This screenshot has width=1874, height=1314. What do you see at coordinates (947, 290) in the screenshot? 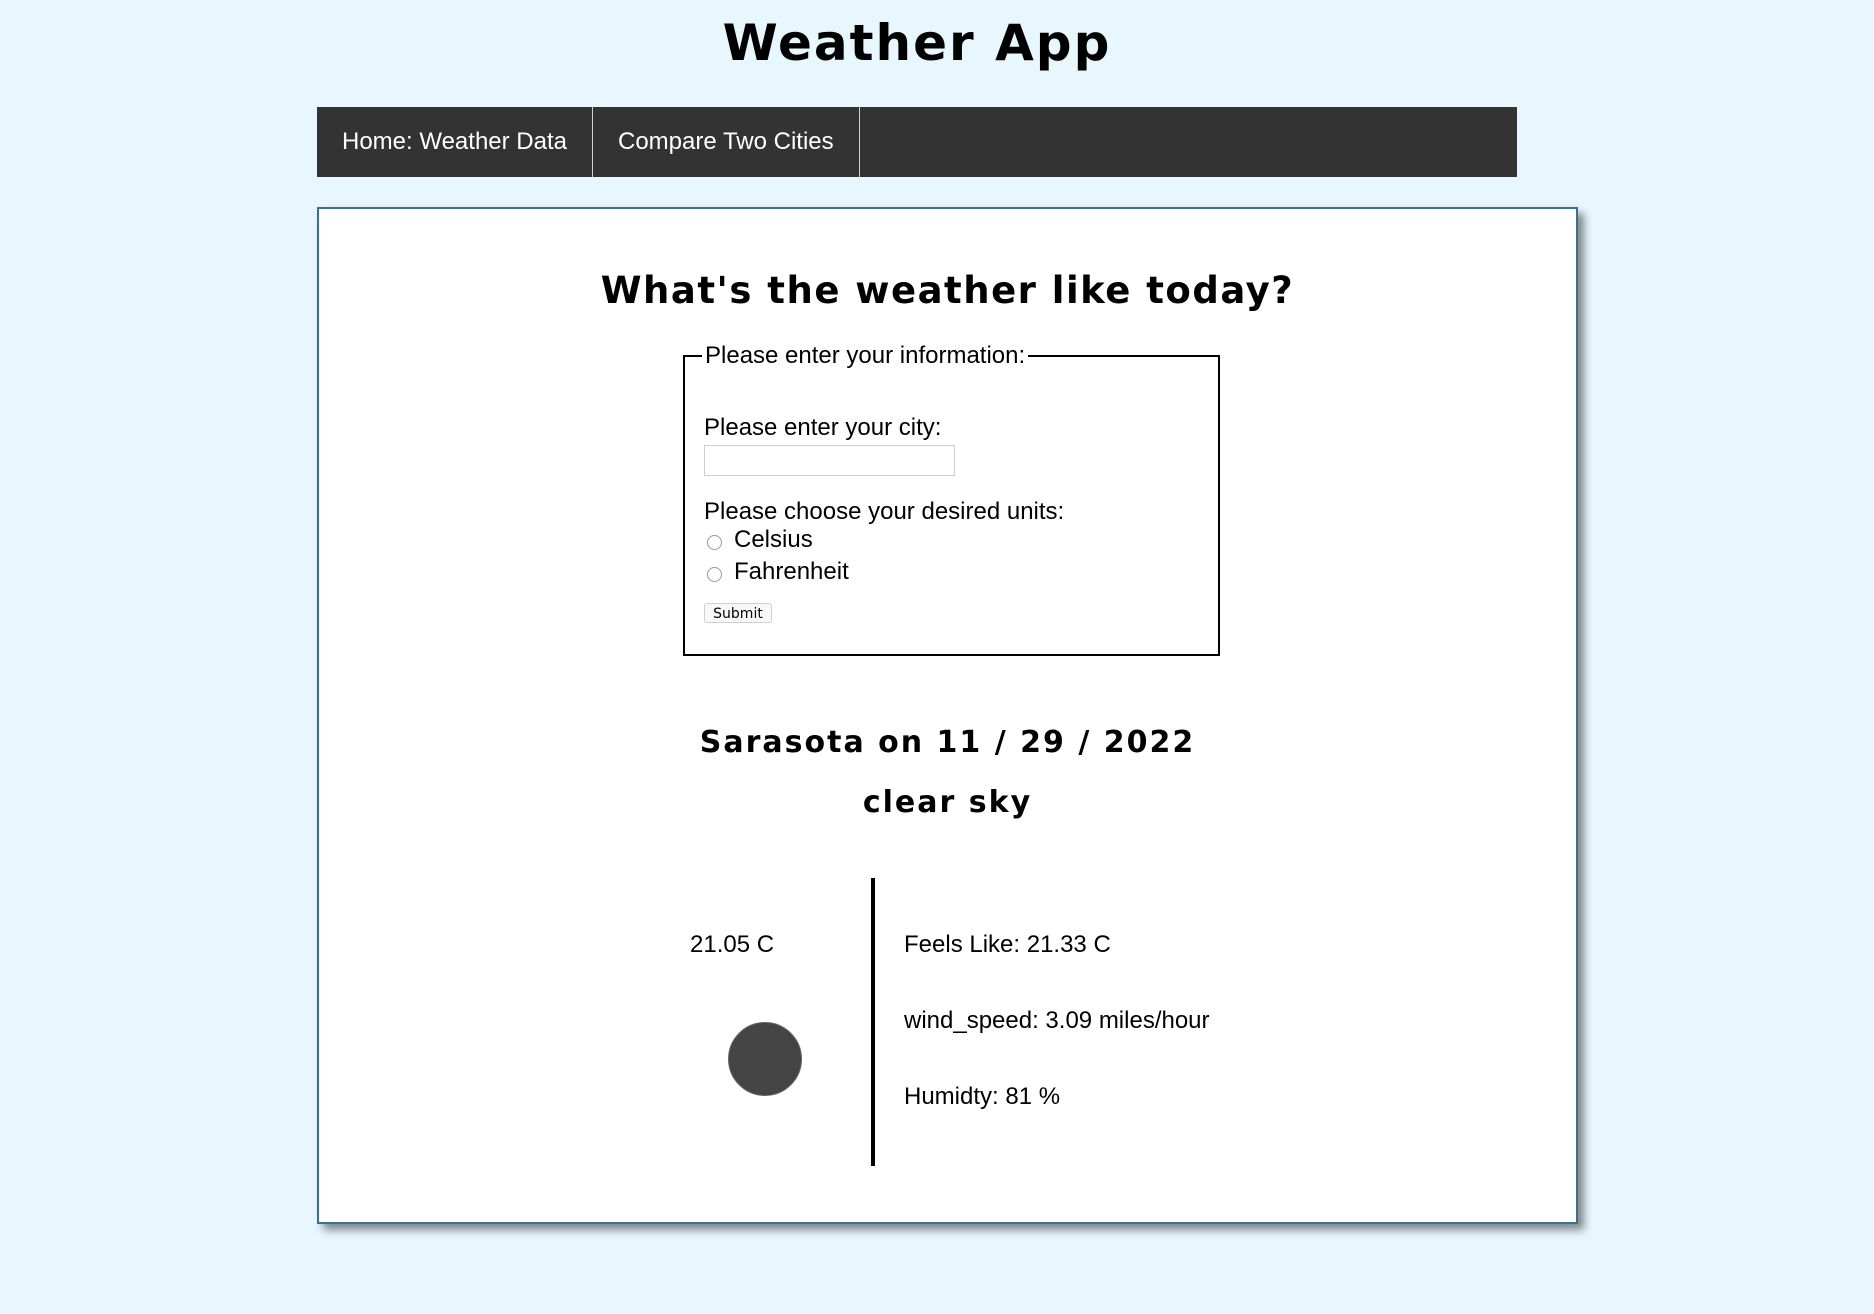
I see `page-heading: What's the weather like today?` at bounding box center [947, 290].